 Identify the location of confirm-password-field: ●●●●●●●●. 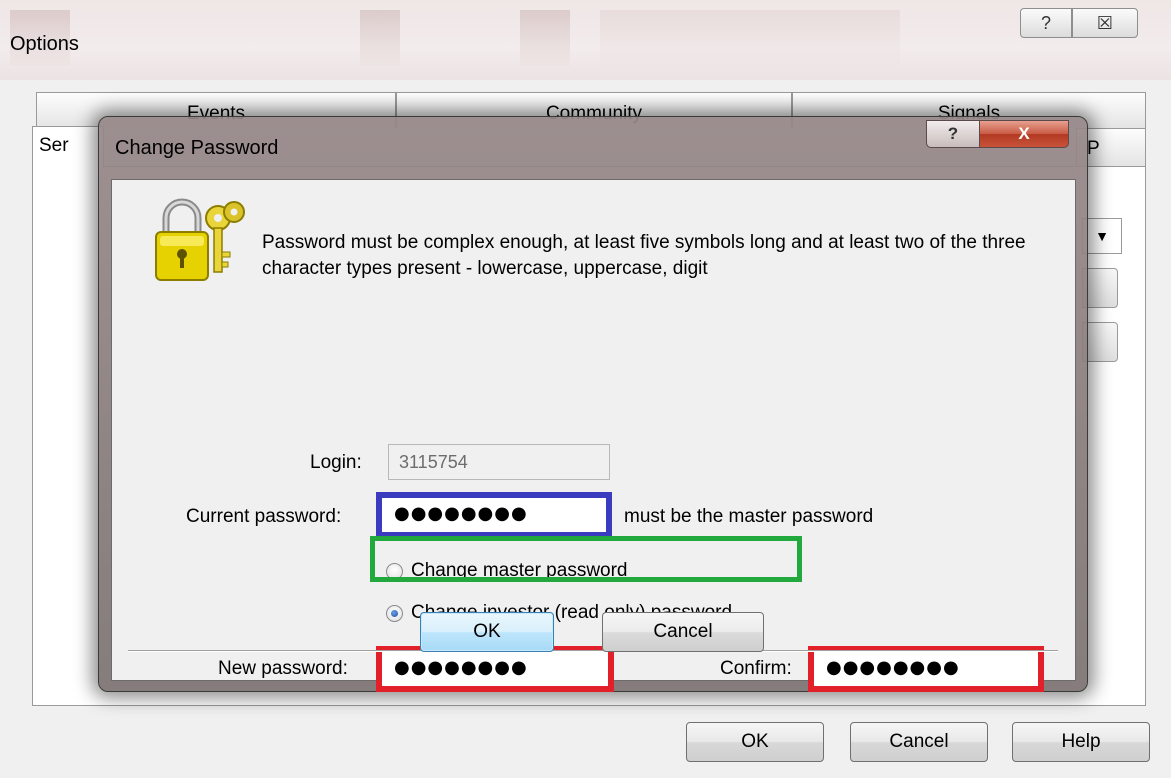
(926, 669).